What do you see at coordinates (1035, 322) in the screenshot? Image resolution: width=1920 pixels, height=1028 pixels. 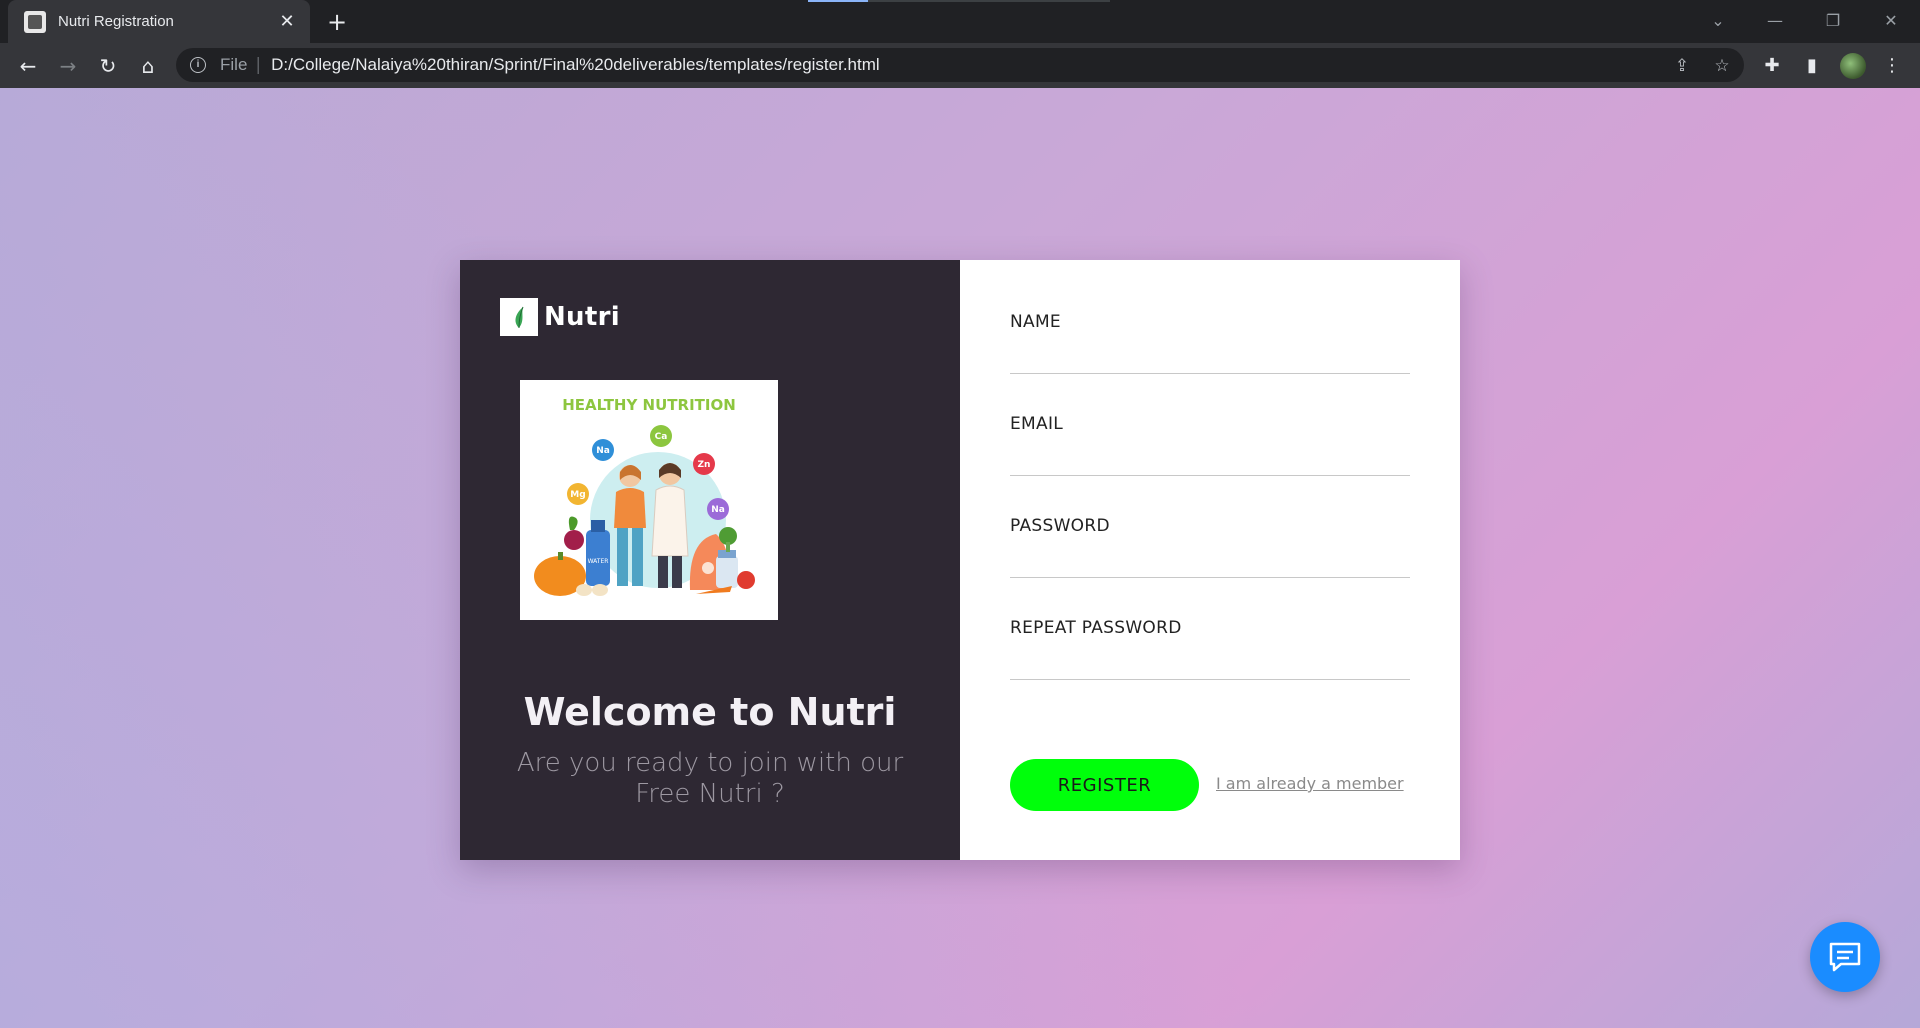 I see `name-label: NAME` at bounding box center [1035, 322].